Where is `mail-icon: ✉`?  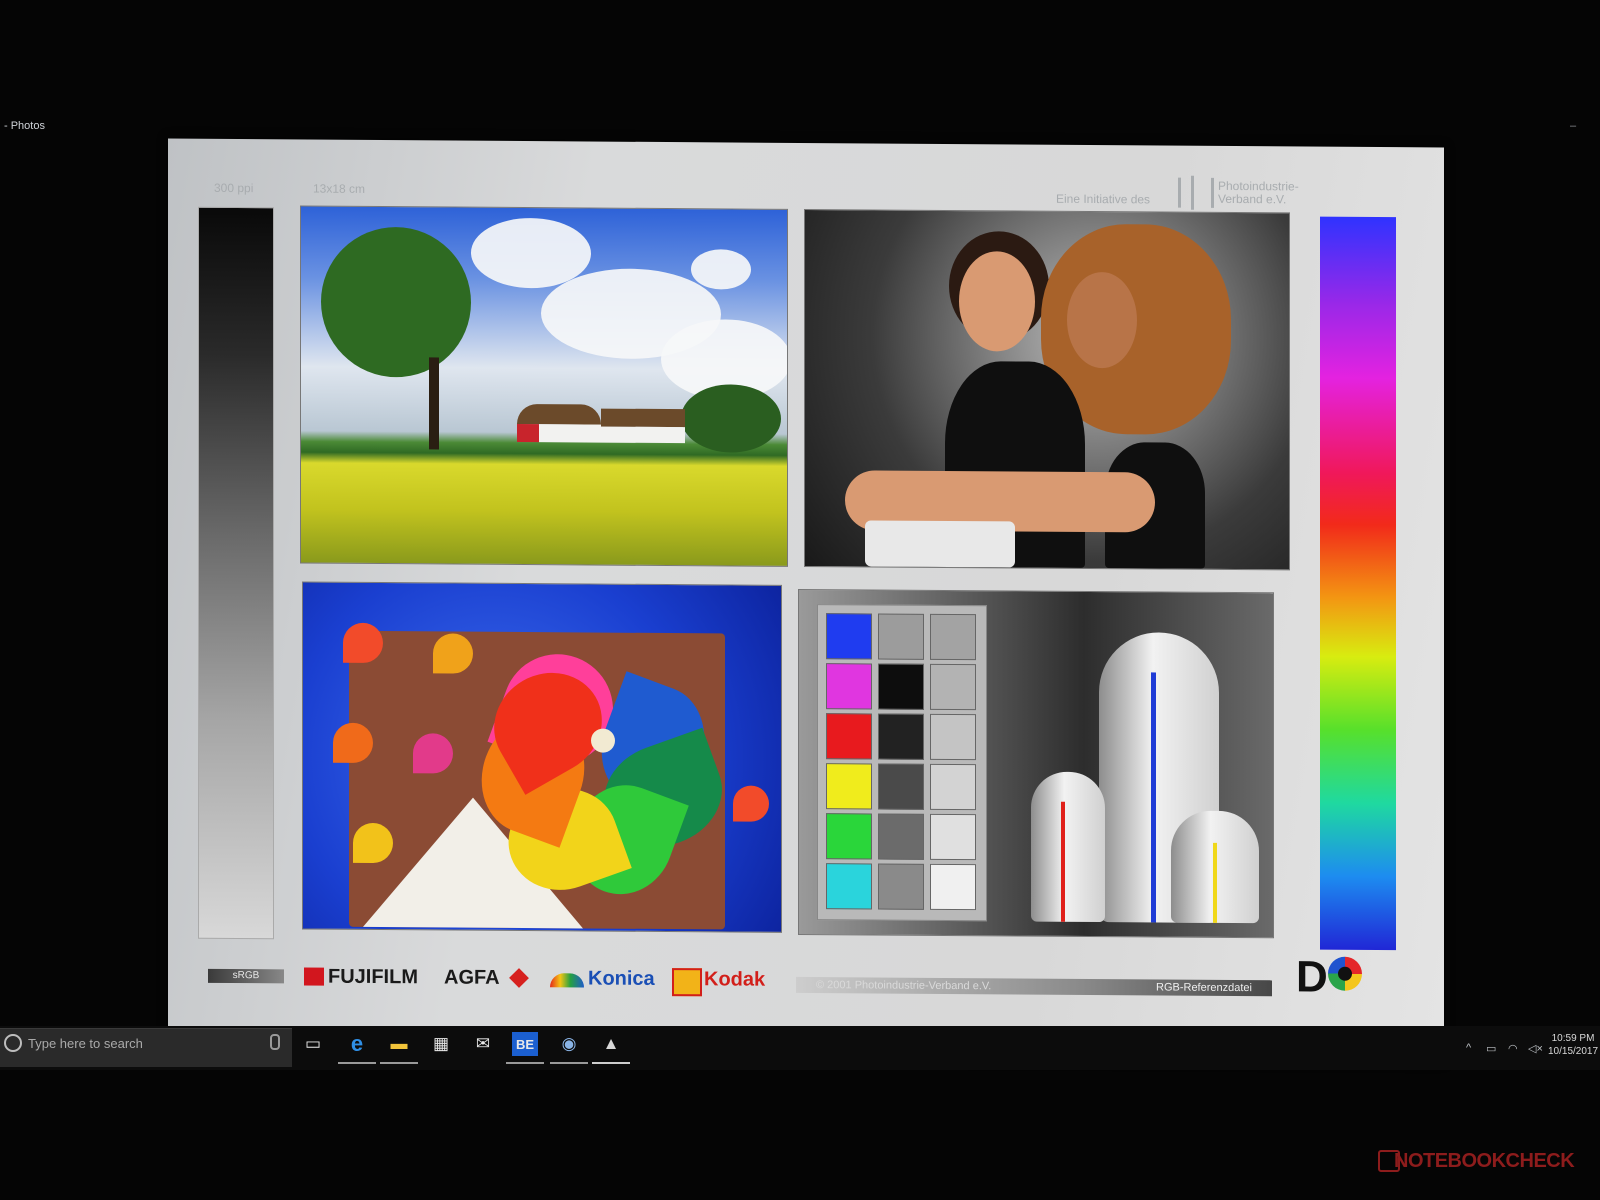
mail-icon: ✉ is located at coordinates (483, 1044).